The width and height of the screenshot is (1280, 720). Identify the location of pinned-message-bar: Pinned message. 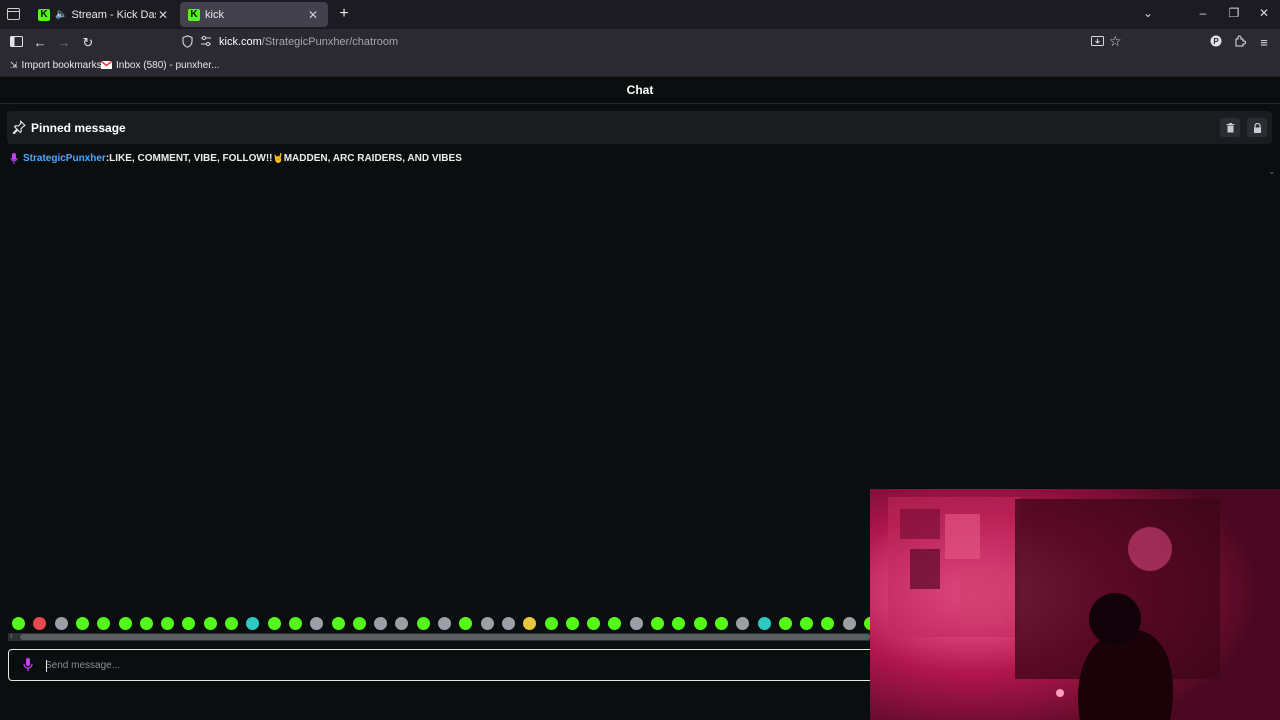
(639, 127).